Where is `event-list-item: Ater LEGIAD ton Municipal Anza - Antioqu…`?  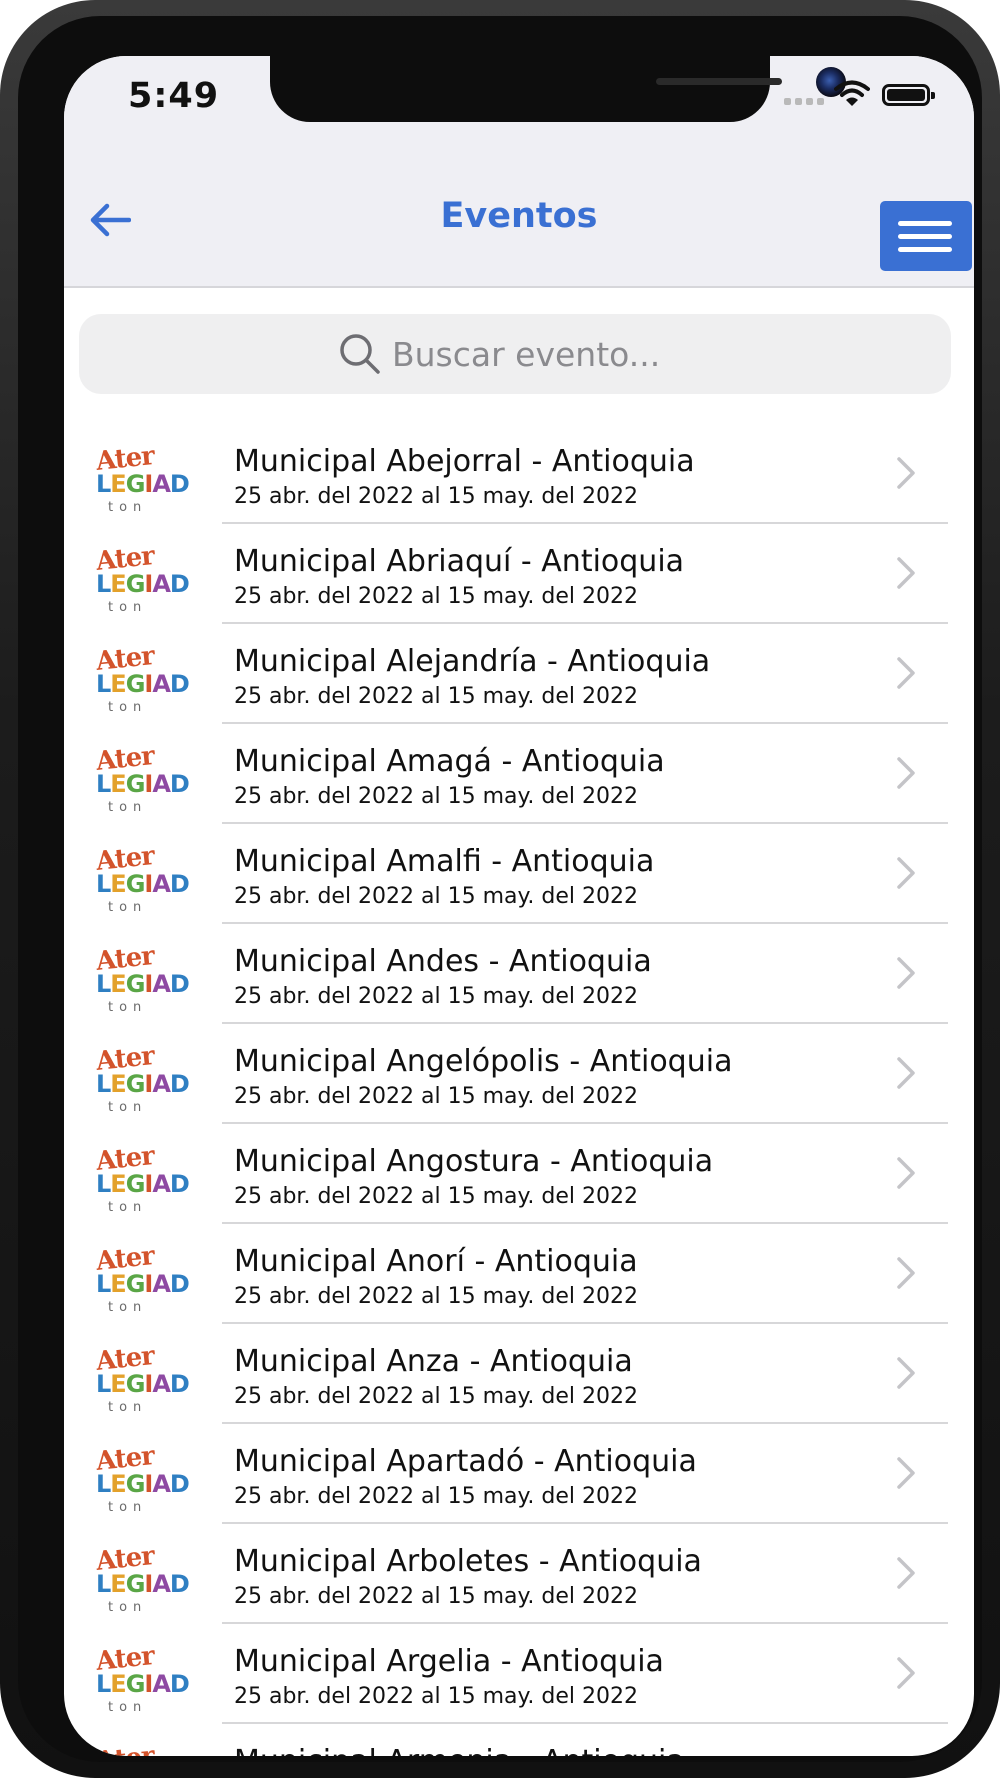
event-list-item: Ater LEGIAD ton Municipal Anza - Antioqu… is located at coordinates (519, 1374).